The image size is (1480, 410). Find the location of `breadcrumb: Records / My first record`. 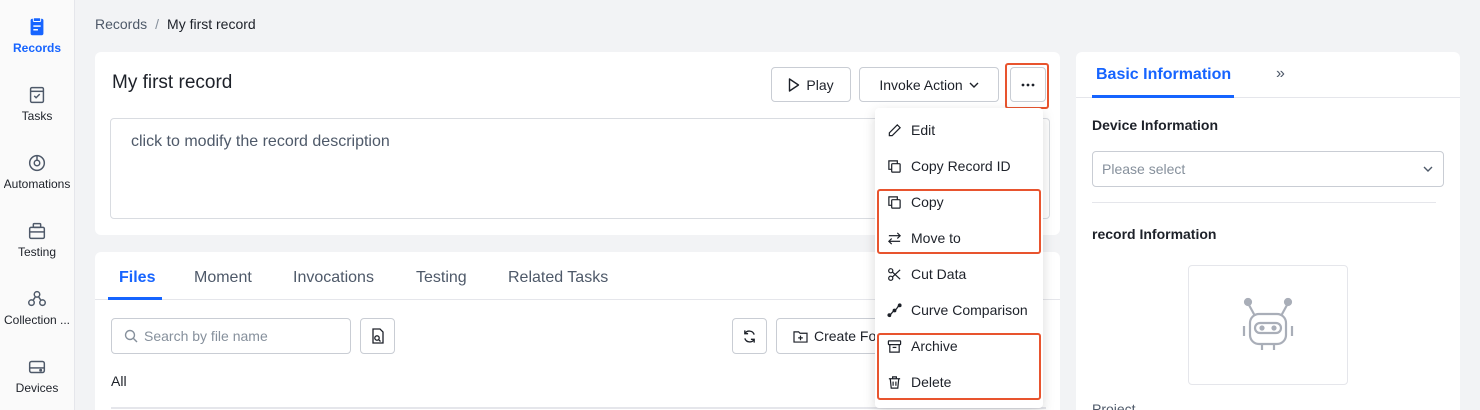

breadcrumb: Records / My first record is located at coordinates (175, 24).